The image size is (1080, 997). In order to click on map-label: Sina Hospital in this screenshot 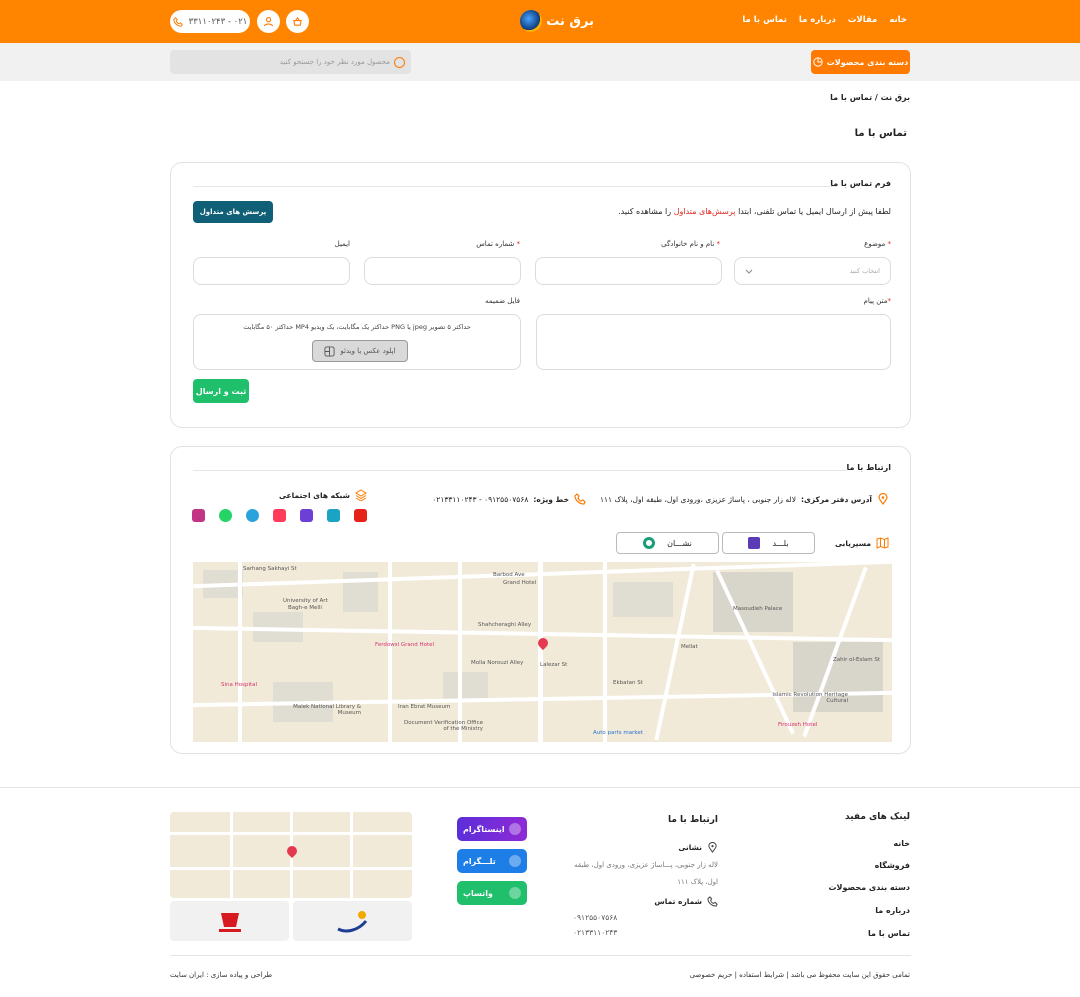, I will do `click(239, 685)`.